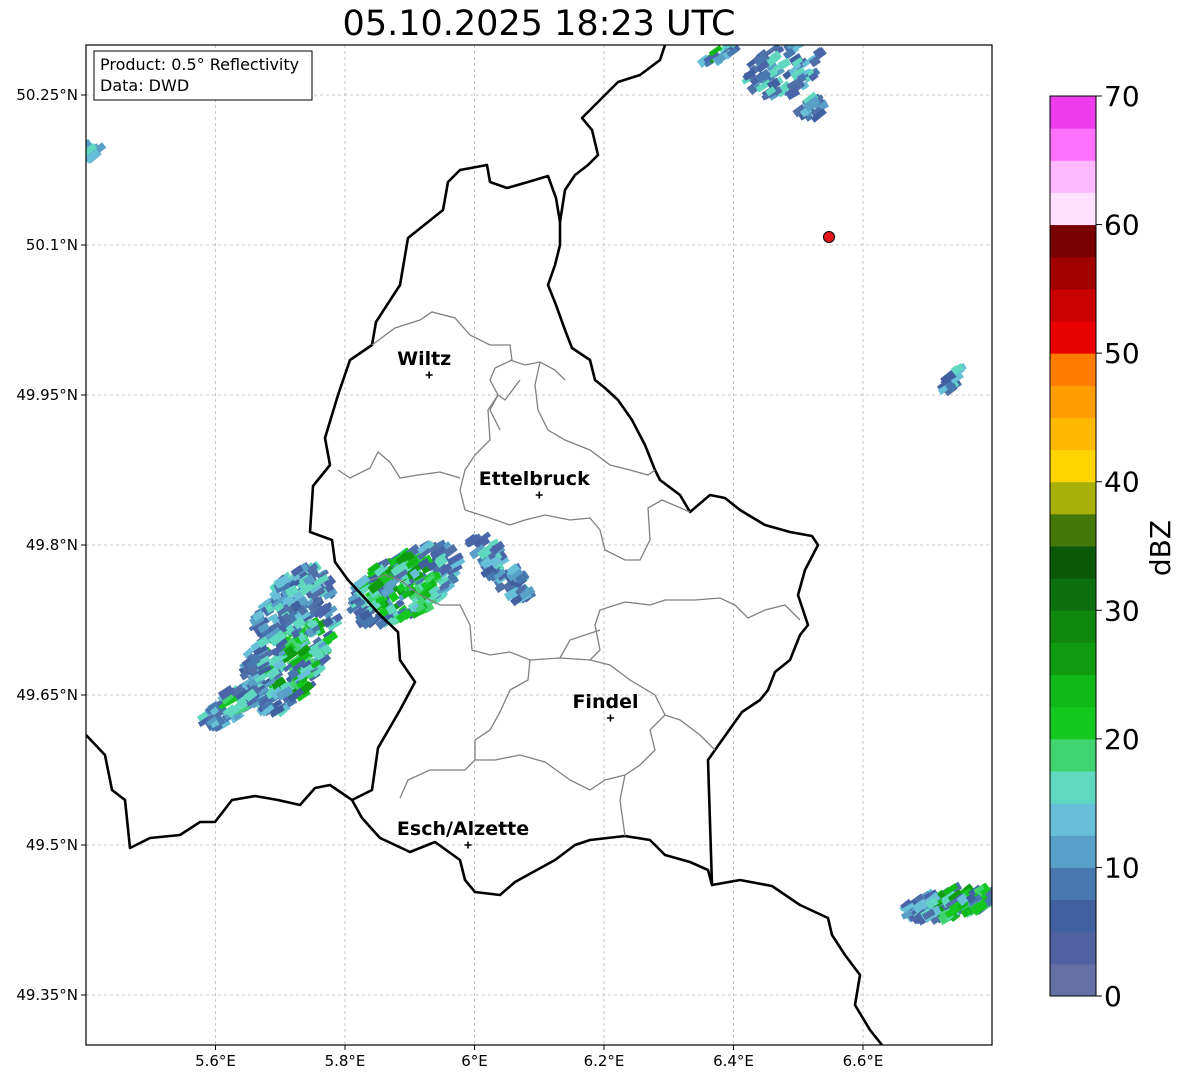 The image size is (1184, 1081). What do you see at coordinates (1113, 996) in the screenshot?
I see `colorbar-tick-label: 0` at bounding box center [1113, 996].